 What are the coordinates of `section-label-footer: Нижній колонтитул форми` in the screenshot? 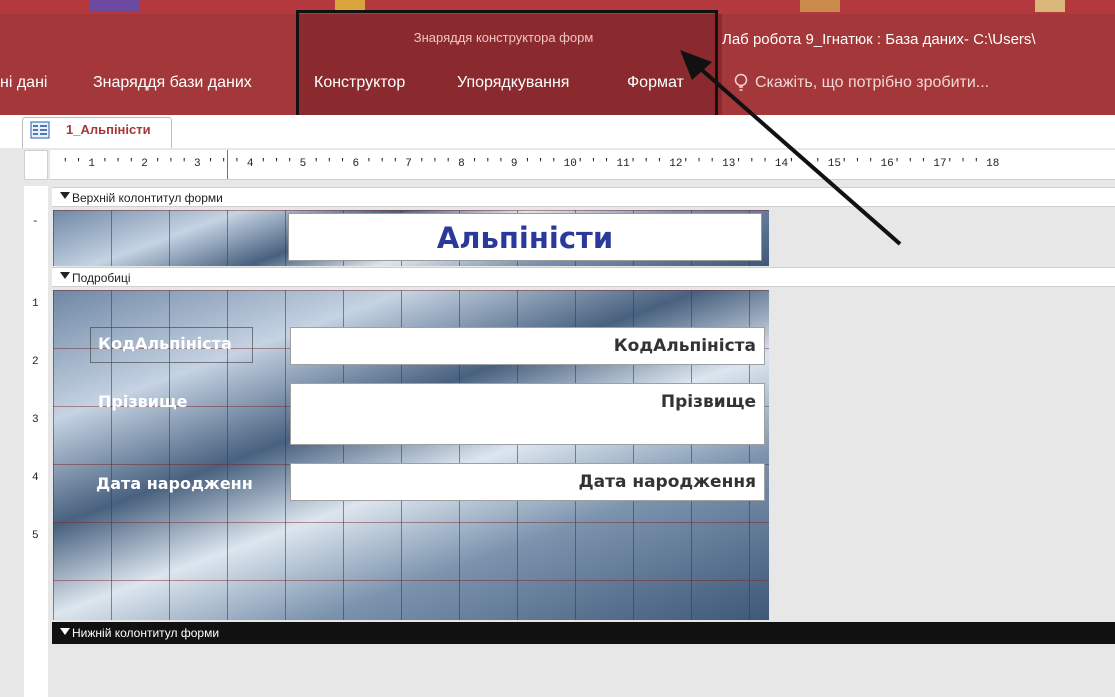 It's located at (146, 633).